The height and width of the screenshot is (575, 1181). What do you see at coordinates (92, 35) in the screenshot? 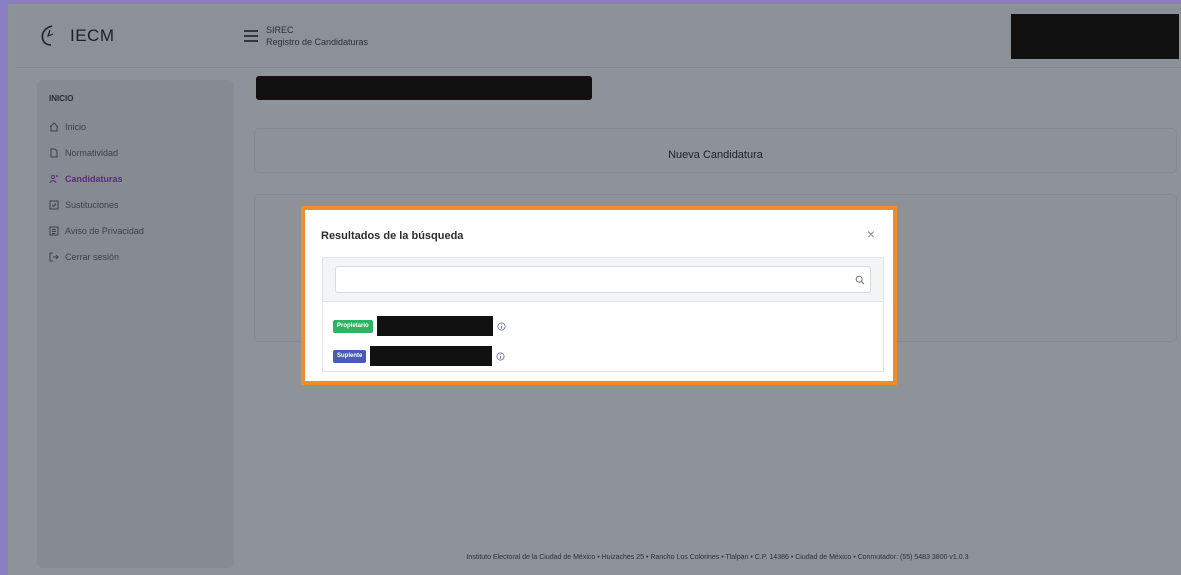
I see `logo-text: IECM` at bounding box center [92, 35].